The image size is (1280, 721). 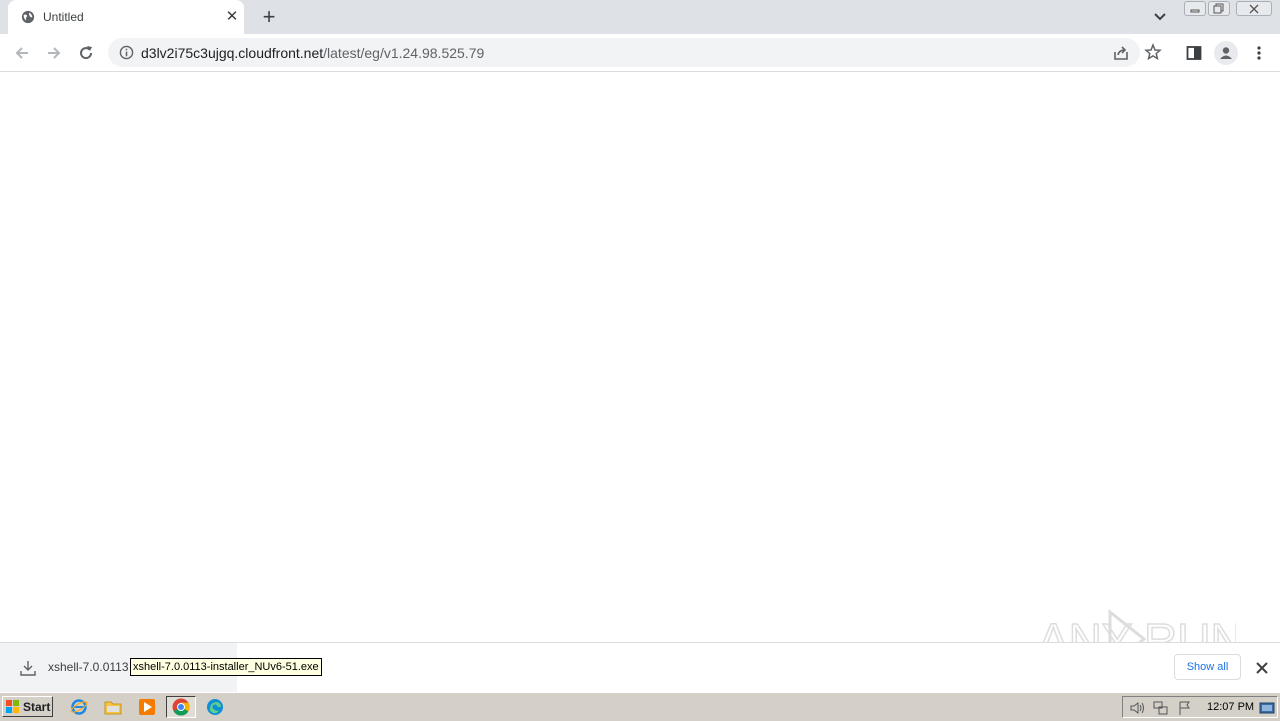 What do you see at coordinates (640, 17) in the screenshot?
I see `tab-strip: Untitled ✕ +` at bounding box center [640, 17].